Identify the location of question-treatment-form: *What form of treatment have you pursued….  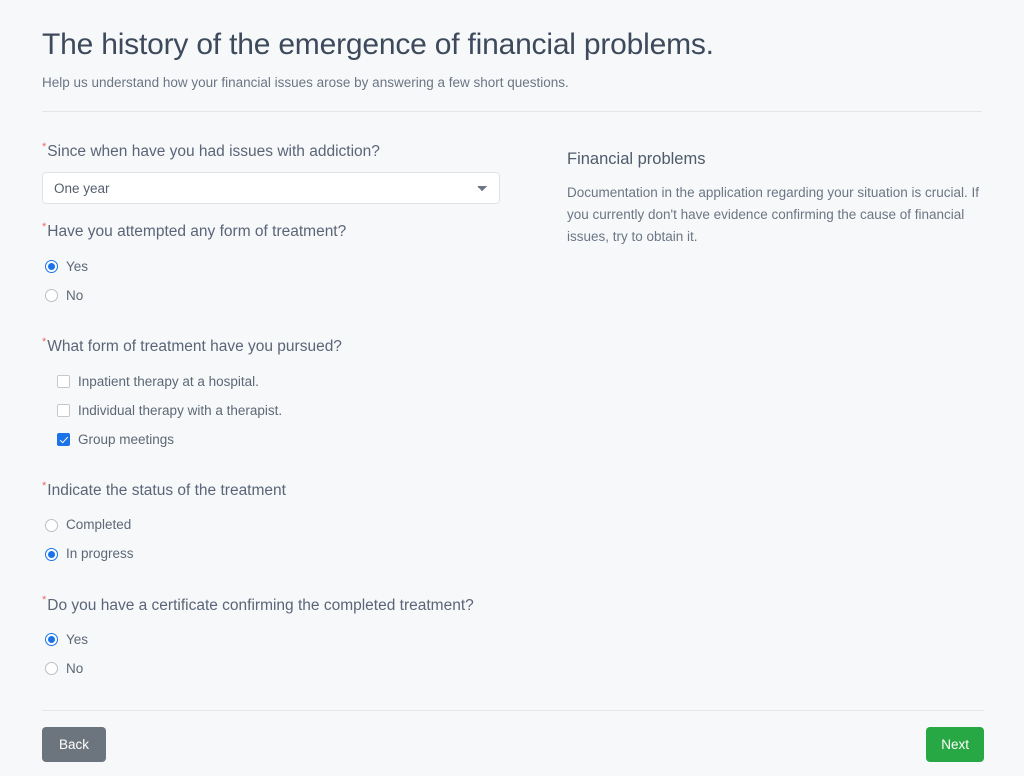
(277, 394).